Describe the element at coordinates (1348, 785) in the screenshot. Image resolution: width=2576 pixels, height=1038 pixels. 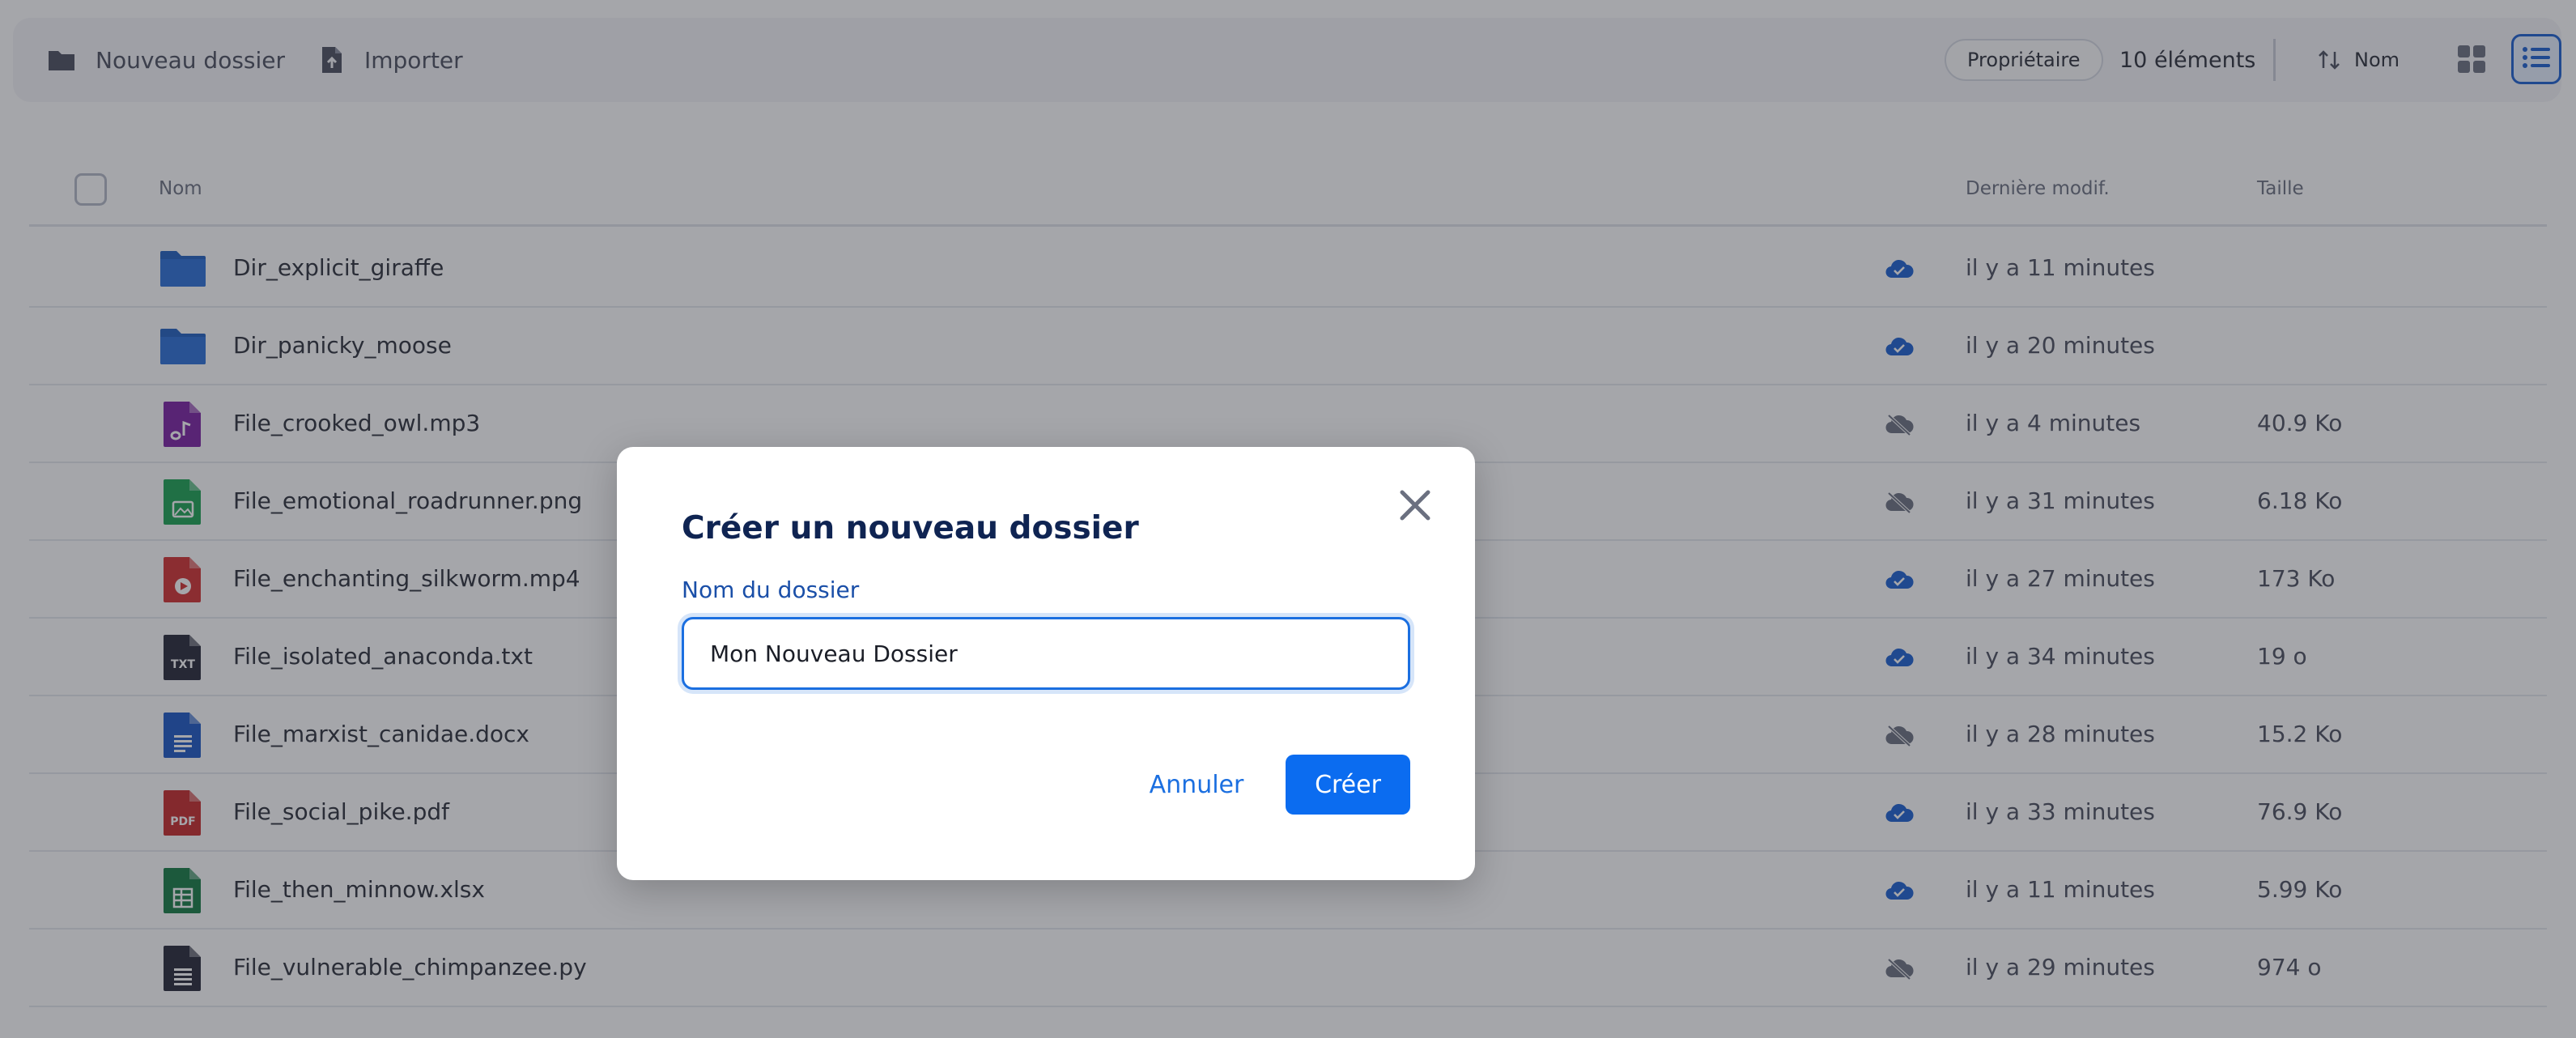
I see `create-button: Créer` at that location.